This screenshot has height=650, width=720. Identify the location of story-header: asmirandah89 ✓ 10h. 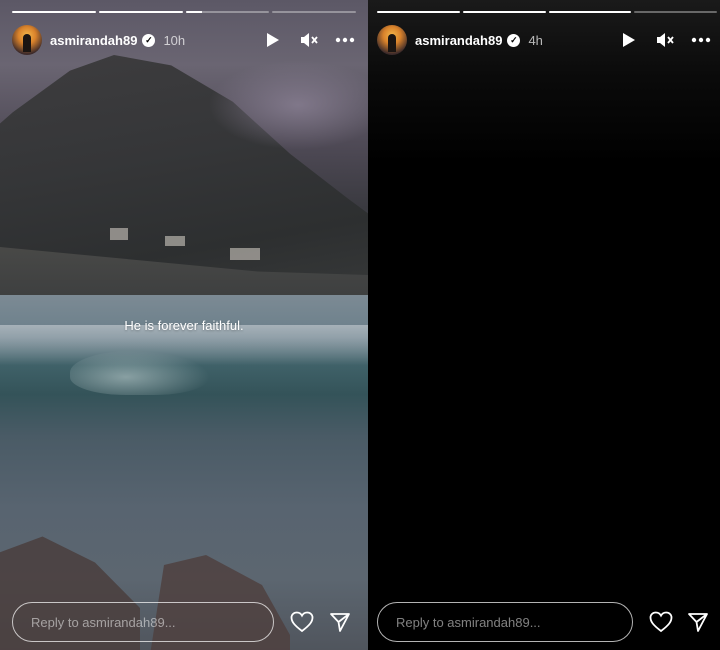
(184, 40).